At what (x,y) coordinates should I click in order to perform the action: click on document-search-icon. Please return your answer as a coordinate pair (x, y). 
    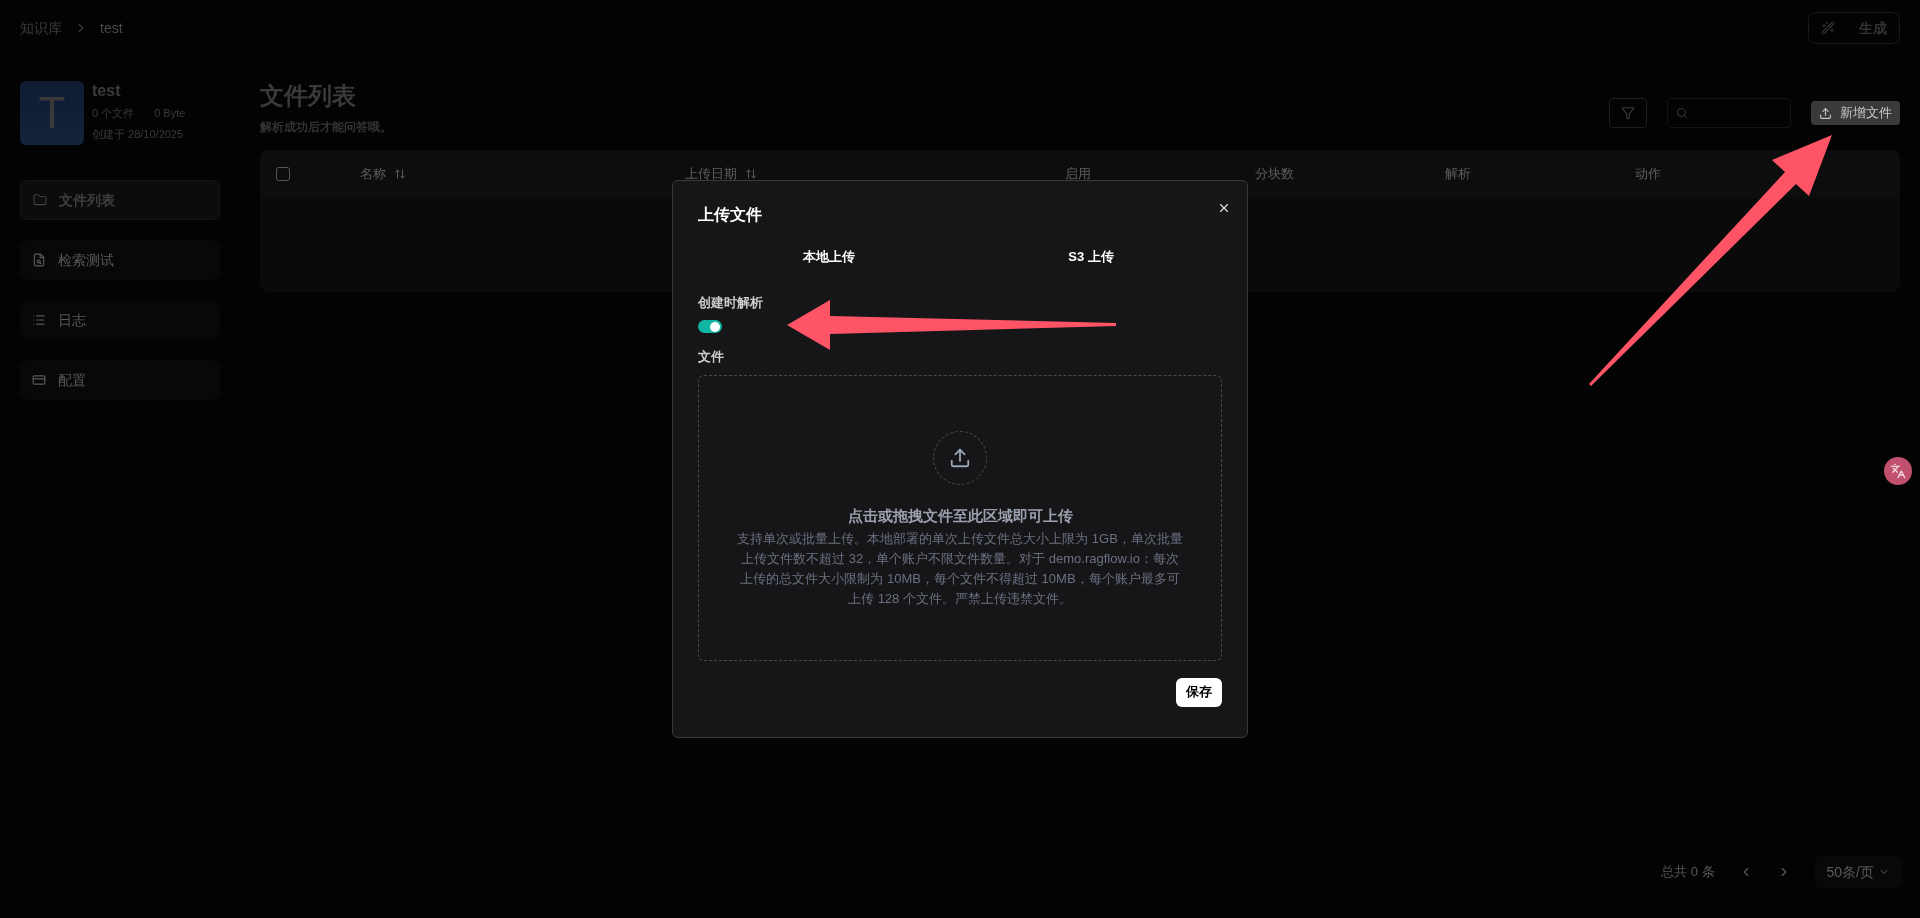
    Looking at the image, I should click on (39, 260).